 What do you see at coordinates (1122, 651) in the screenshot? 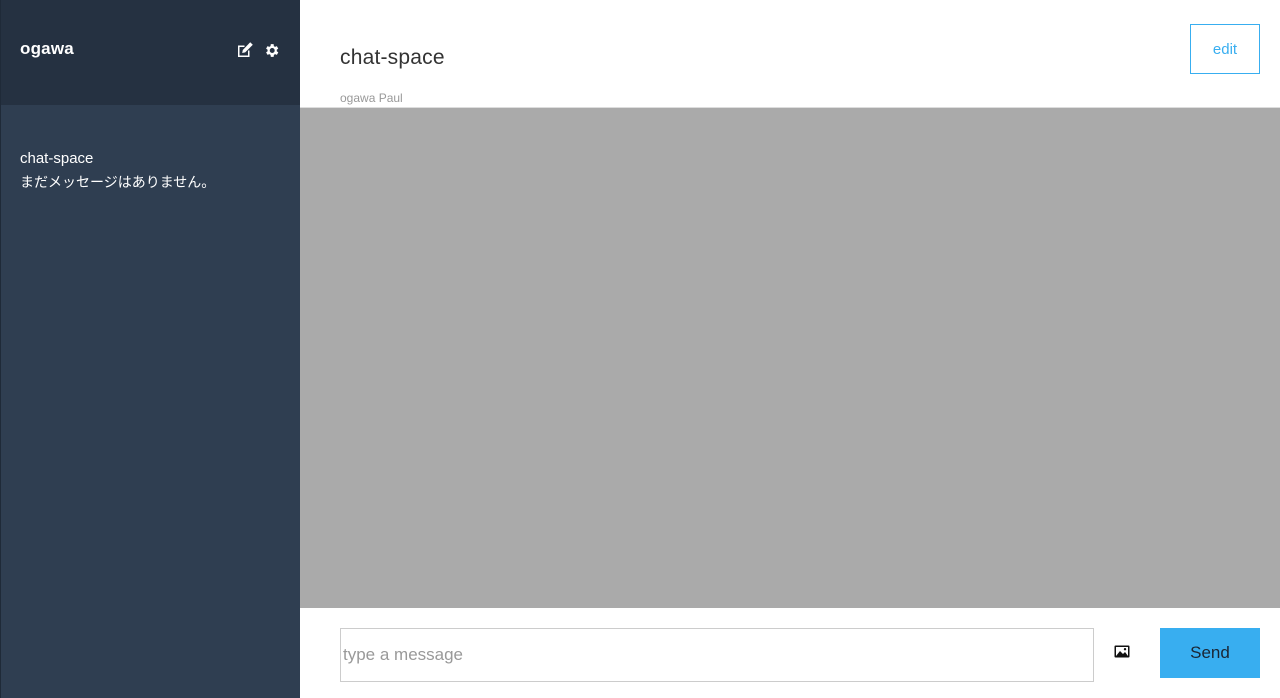
I see `image-icon` at bounding box center [1122, 651].